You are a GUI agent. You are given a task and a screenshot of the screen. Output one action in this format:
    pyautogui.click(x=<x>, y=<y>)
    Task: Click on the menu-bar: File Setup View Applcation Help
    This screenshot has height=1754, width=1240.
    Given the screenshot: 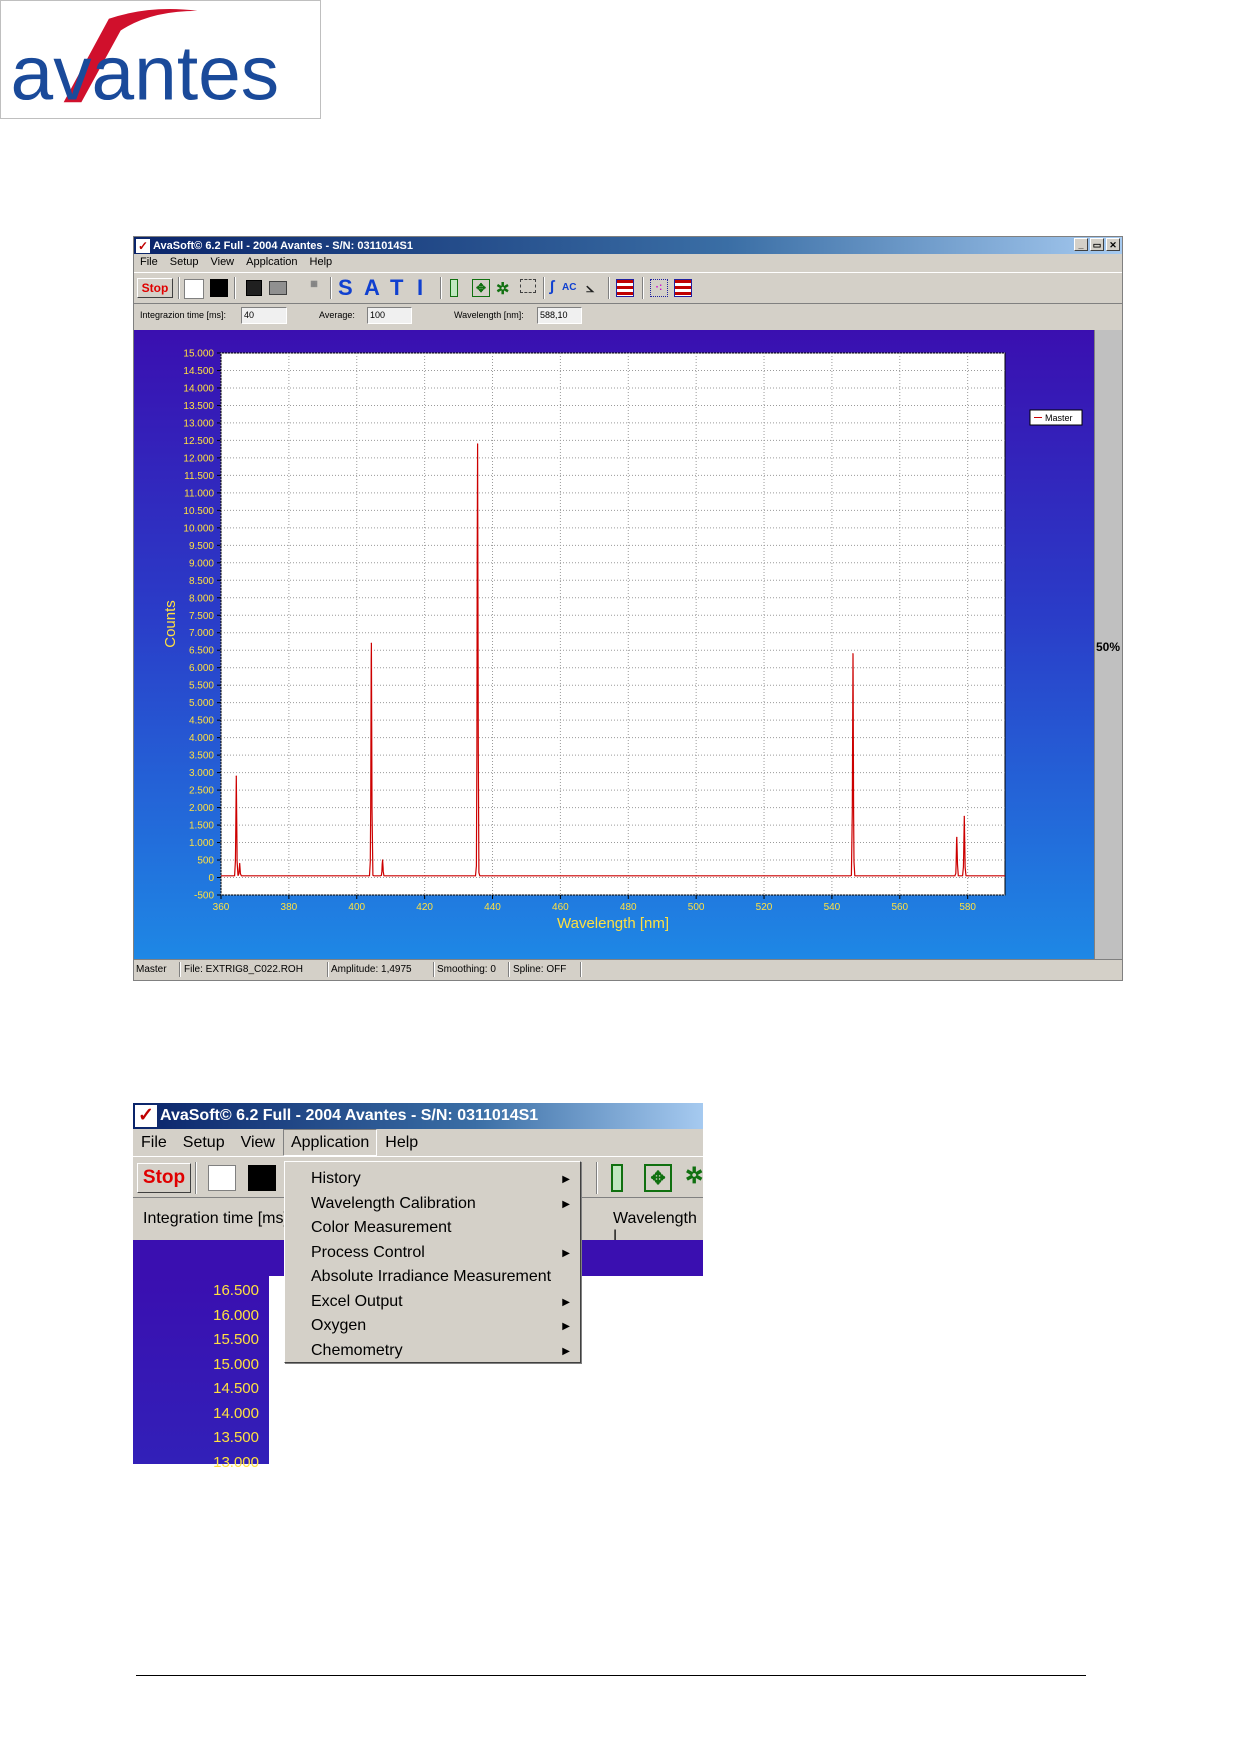 What is the action you would take?
    pyautogui.click(x=628, y=263)
    